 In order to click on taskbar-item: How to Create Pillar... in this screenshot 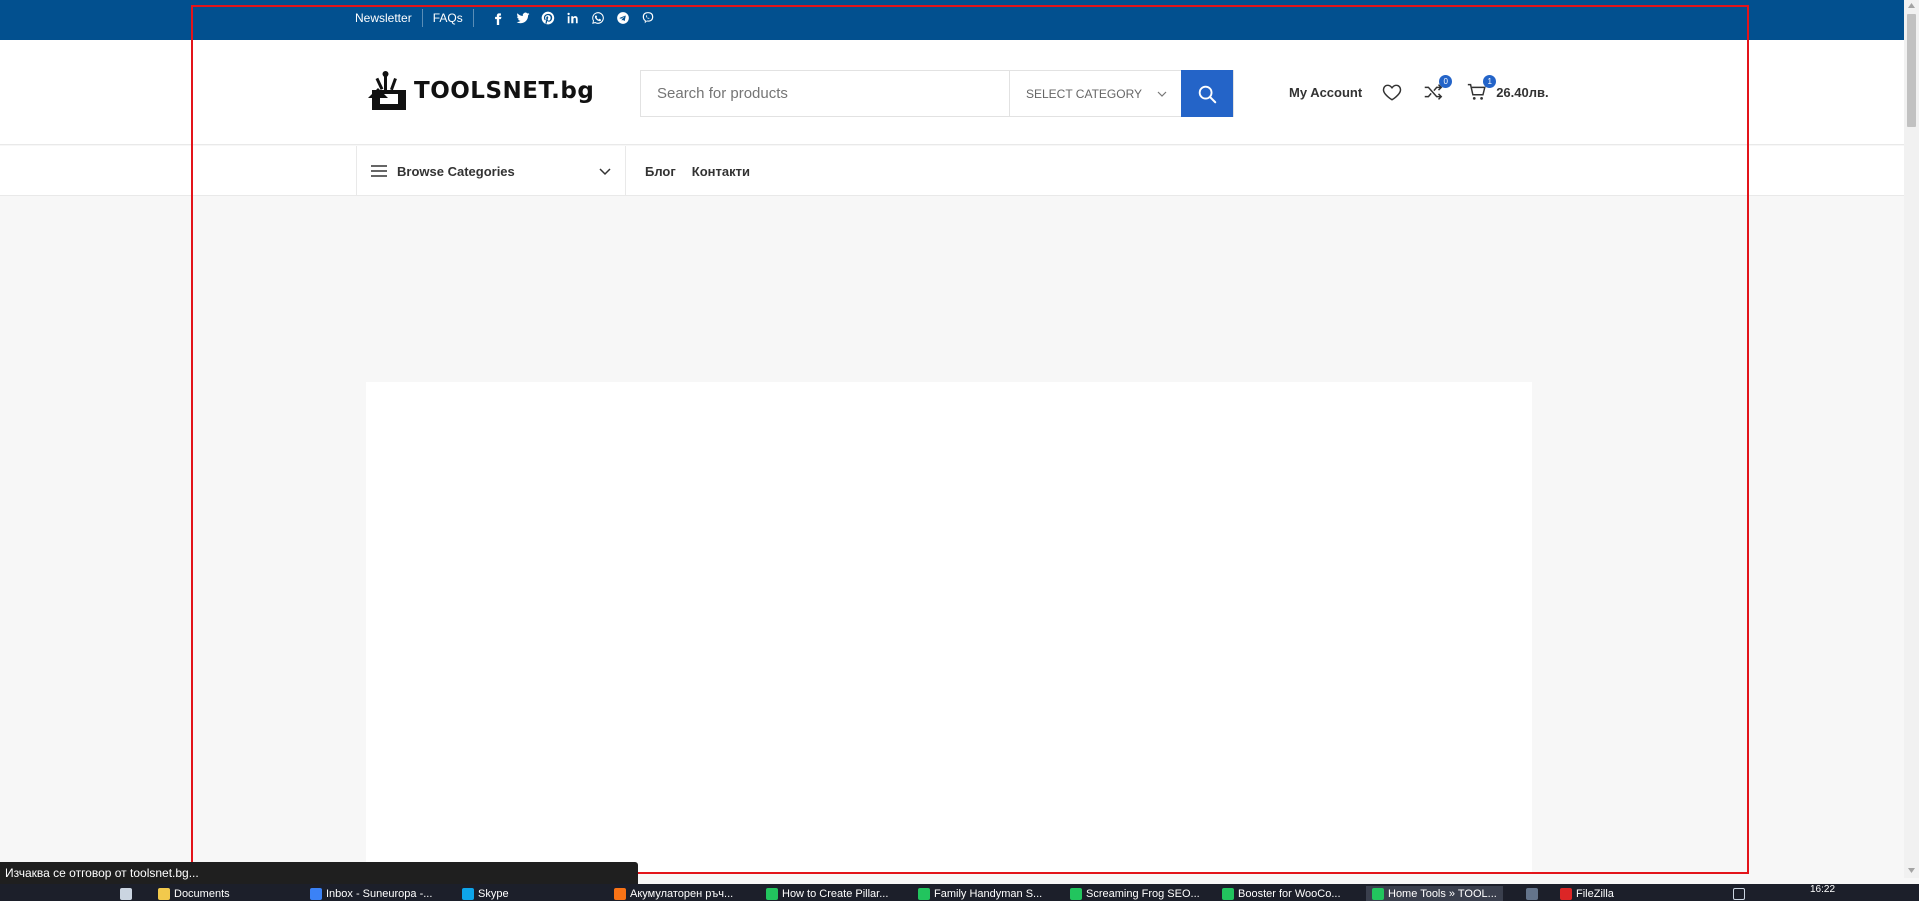, I will do `click(827, 893)`.